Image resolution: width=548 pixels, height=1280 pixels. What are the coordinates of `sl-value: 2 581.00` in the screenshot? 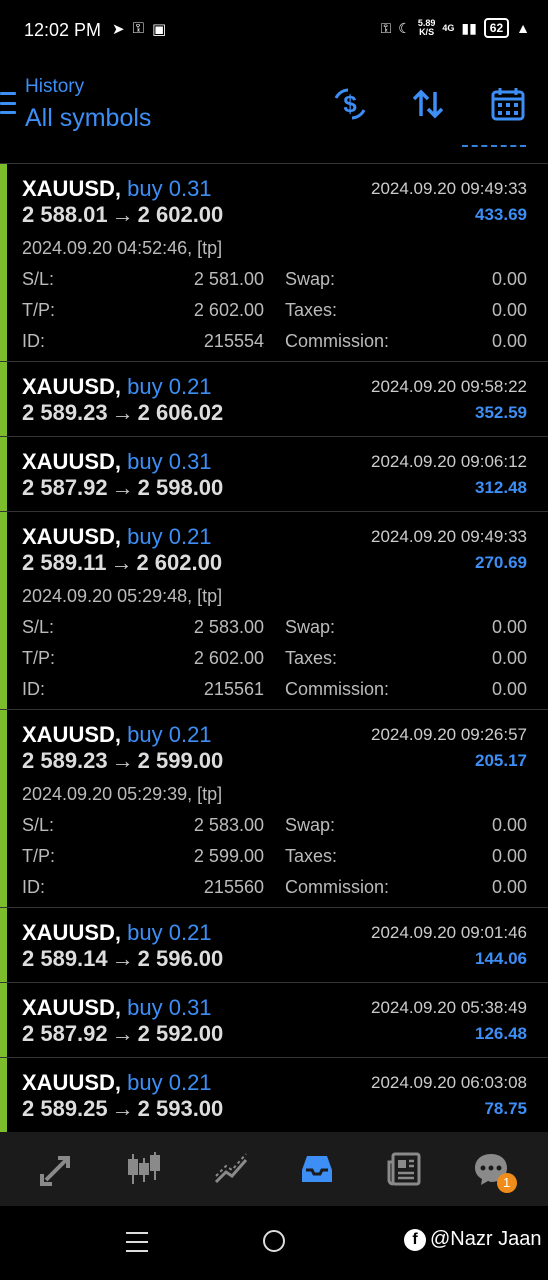 It's located at (228, 279).